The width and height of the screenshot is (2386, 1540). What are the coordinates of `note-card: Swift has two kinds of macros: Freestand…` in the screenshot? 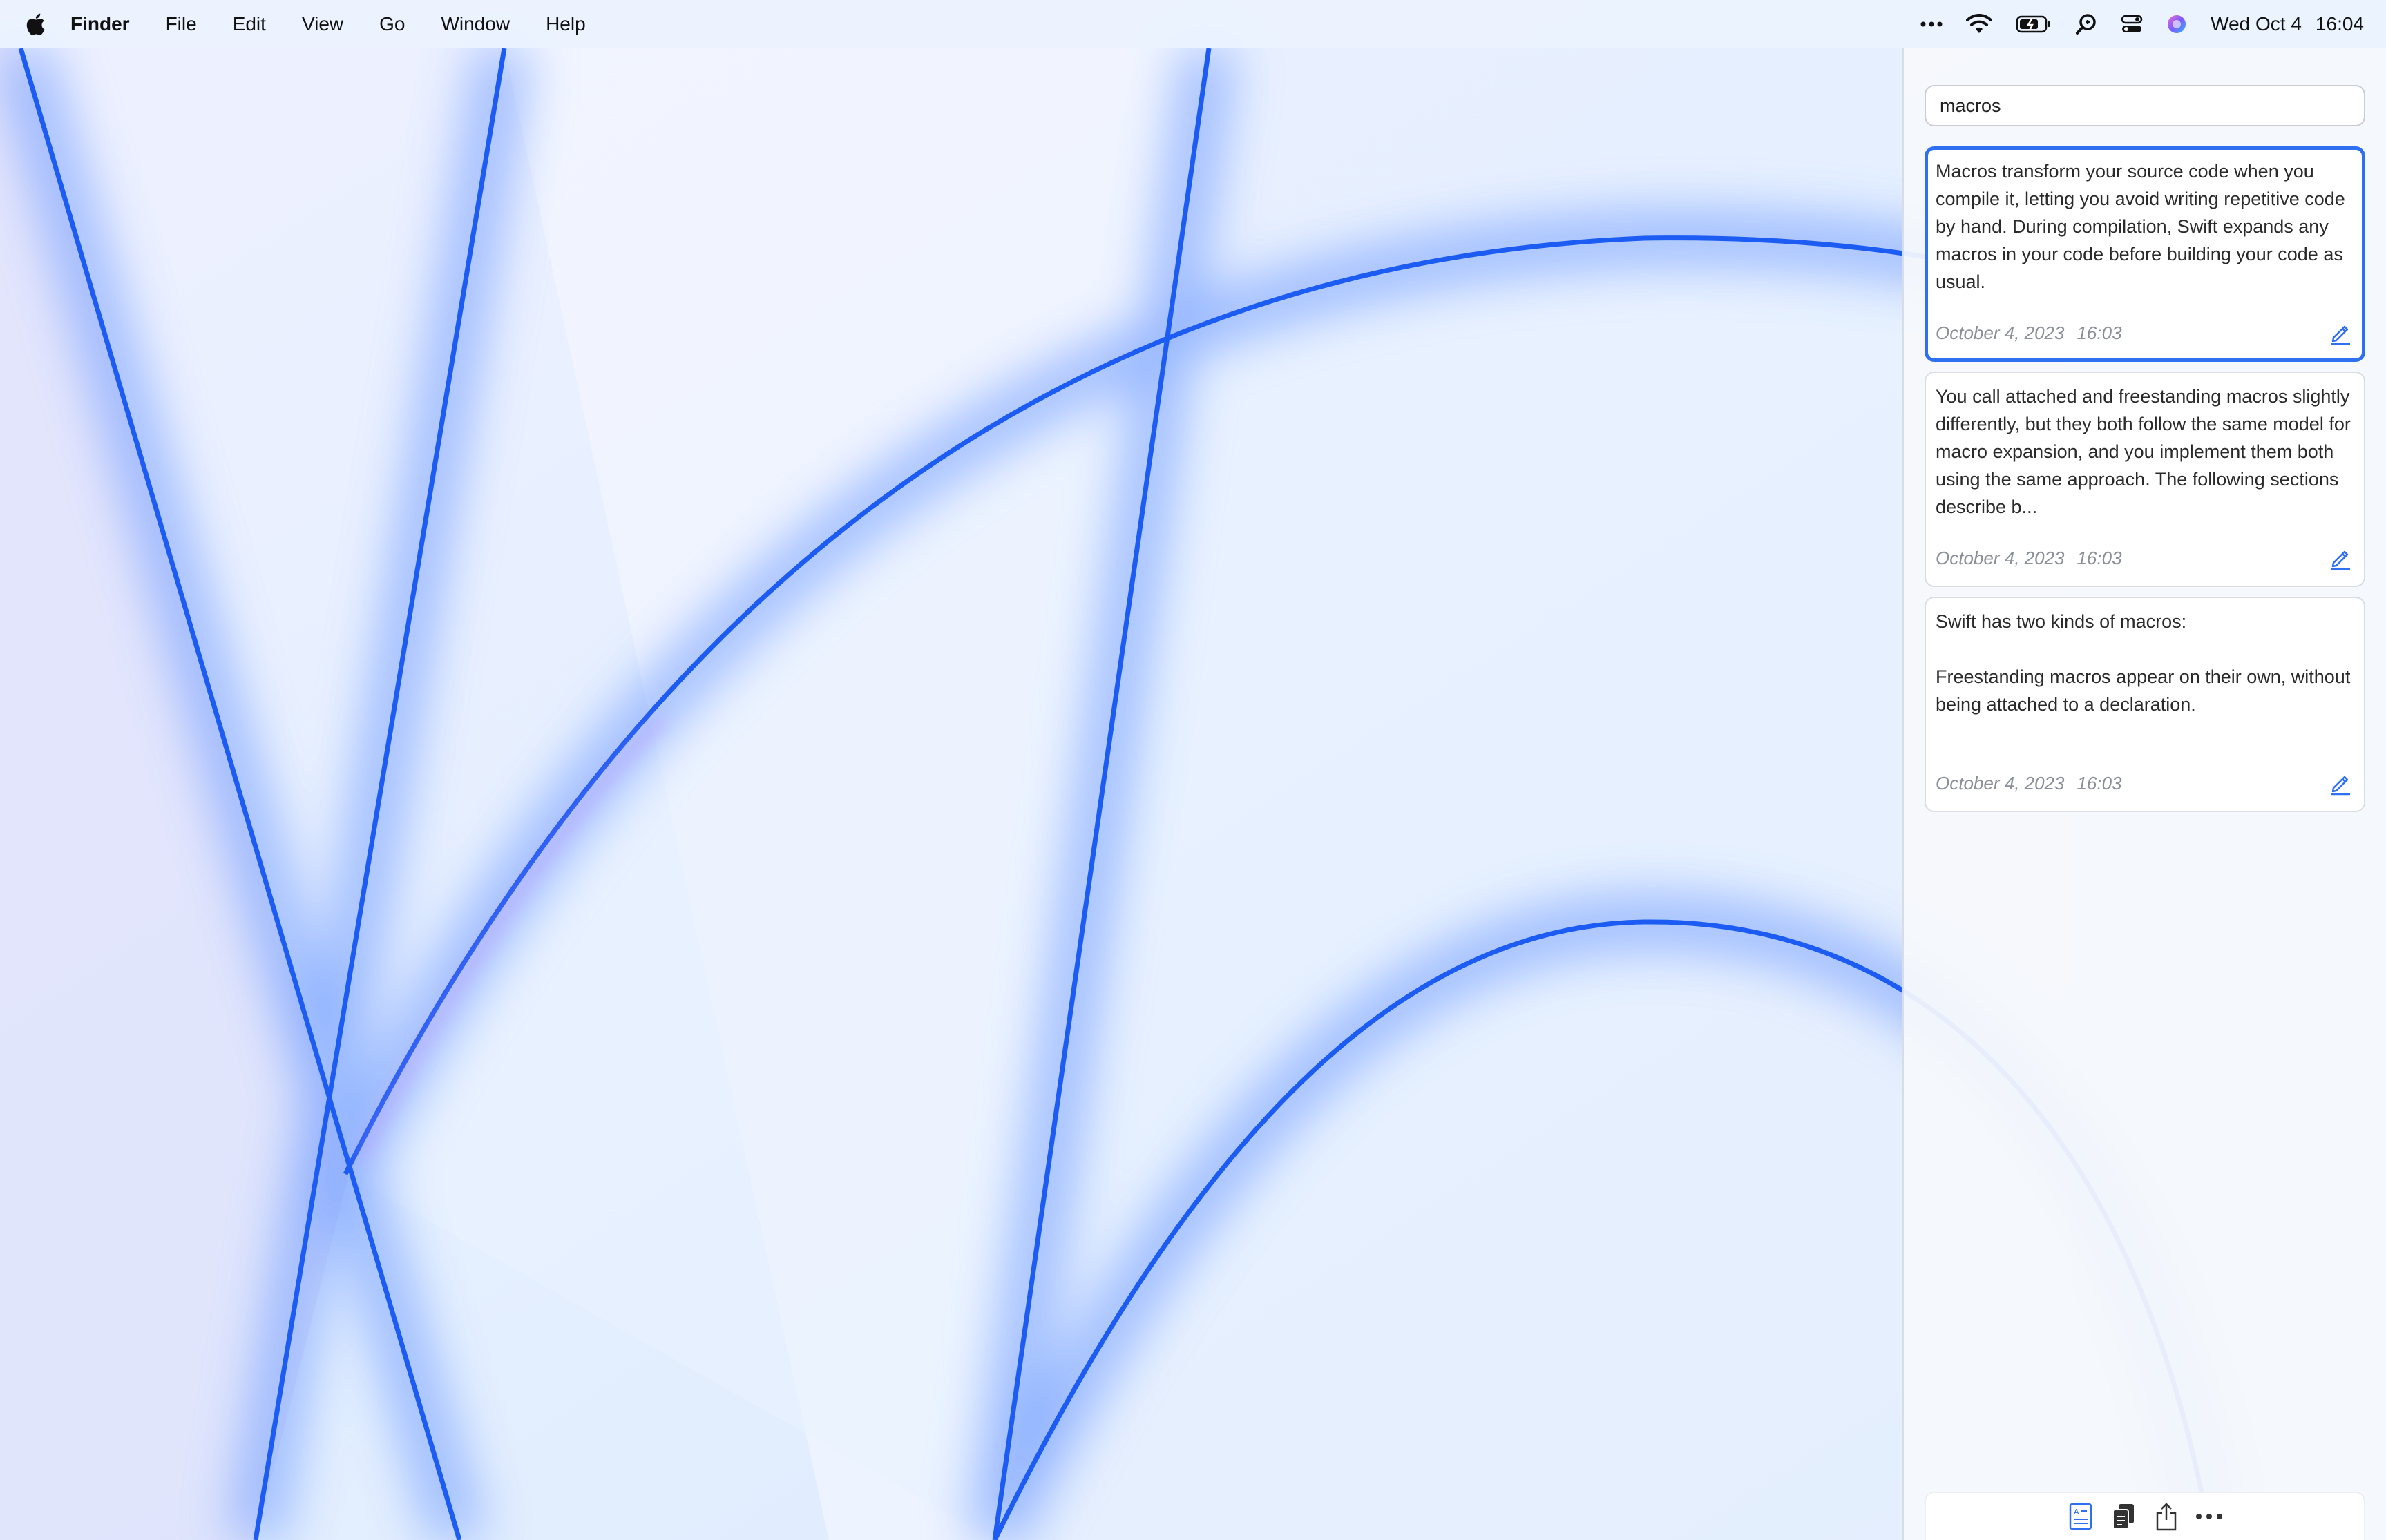 It's located at (2145, 704).